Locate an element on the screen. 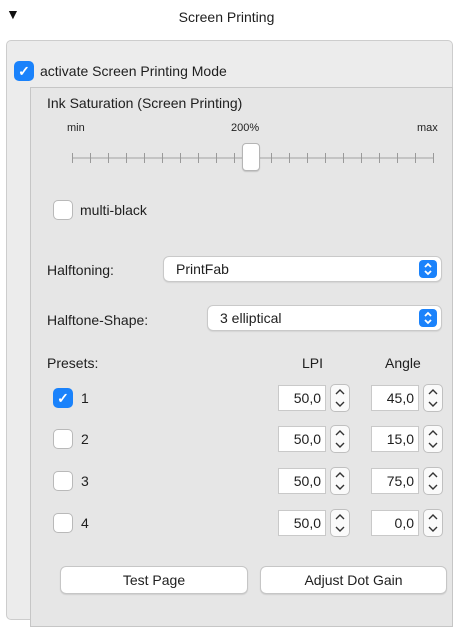 The height and width of the screenshot is (627, 453). preset-3-lpi-field: 50,0 is located at coordinates (302, 481).